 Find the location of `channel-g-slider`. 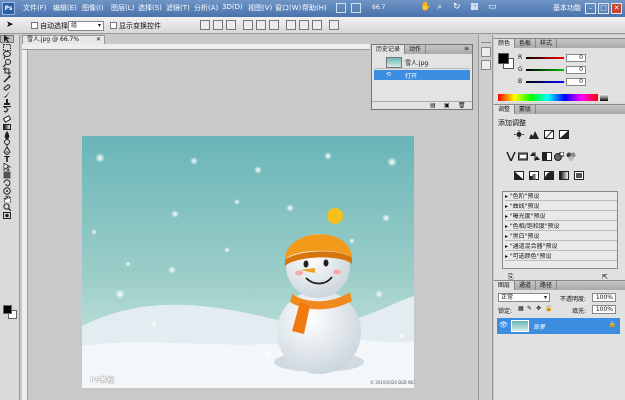

channel-g-slider is located at coordinates (545, 70).